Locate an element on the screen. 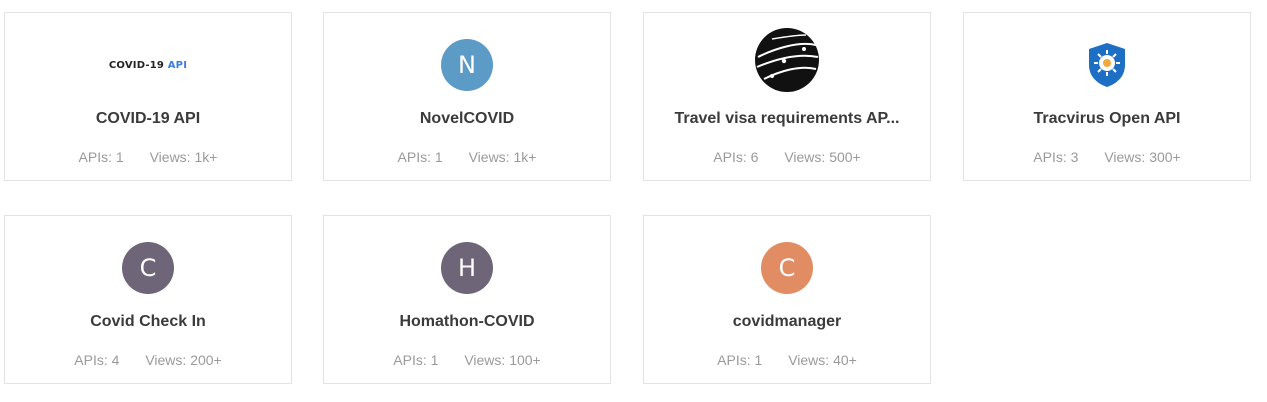 The image size is (1267, 402). card-stats: APIs: 3 Views: 300+ is located at coordinates (1107, 157).